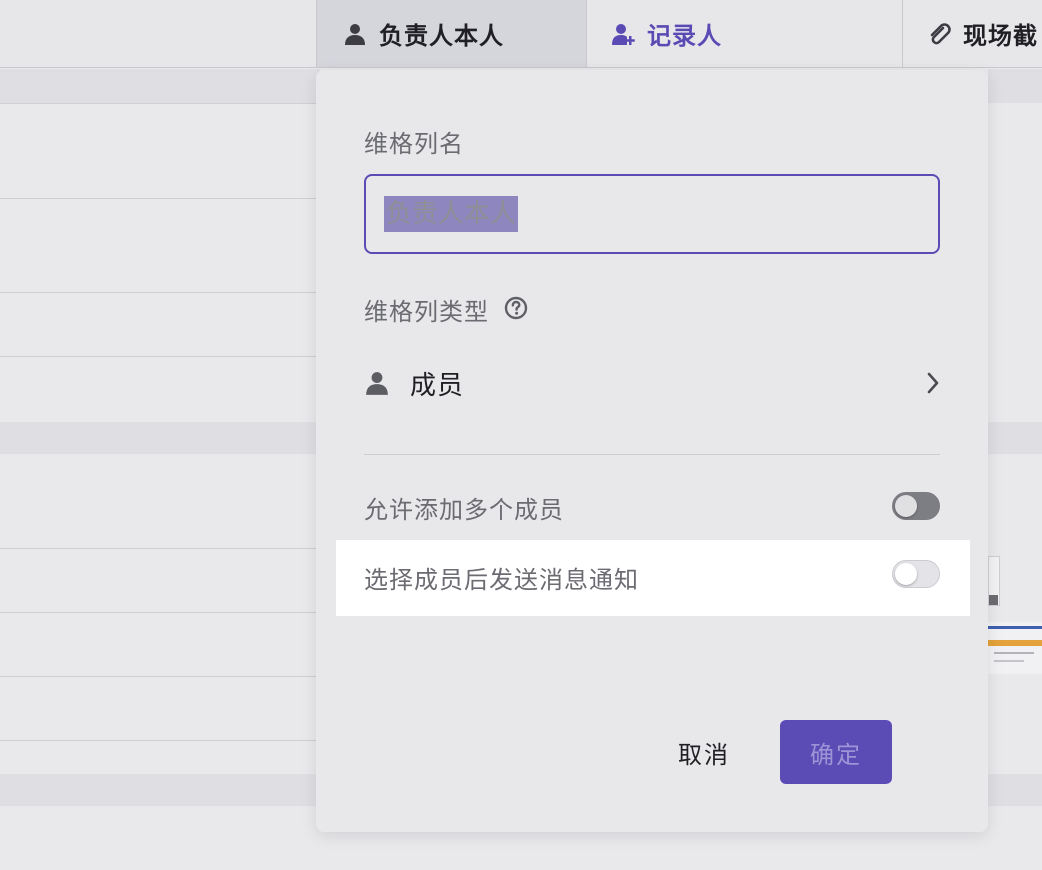 Image resolution: width=1042 pixels, height=870 pixels. Describe the element at coordinates (704, 752) in the screenshot. I see `cancel-button: 取消` at that location.